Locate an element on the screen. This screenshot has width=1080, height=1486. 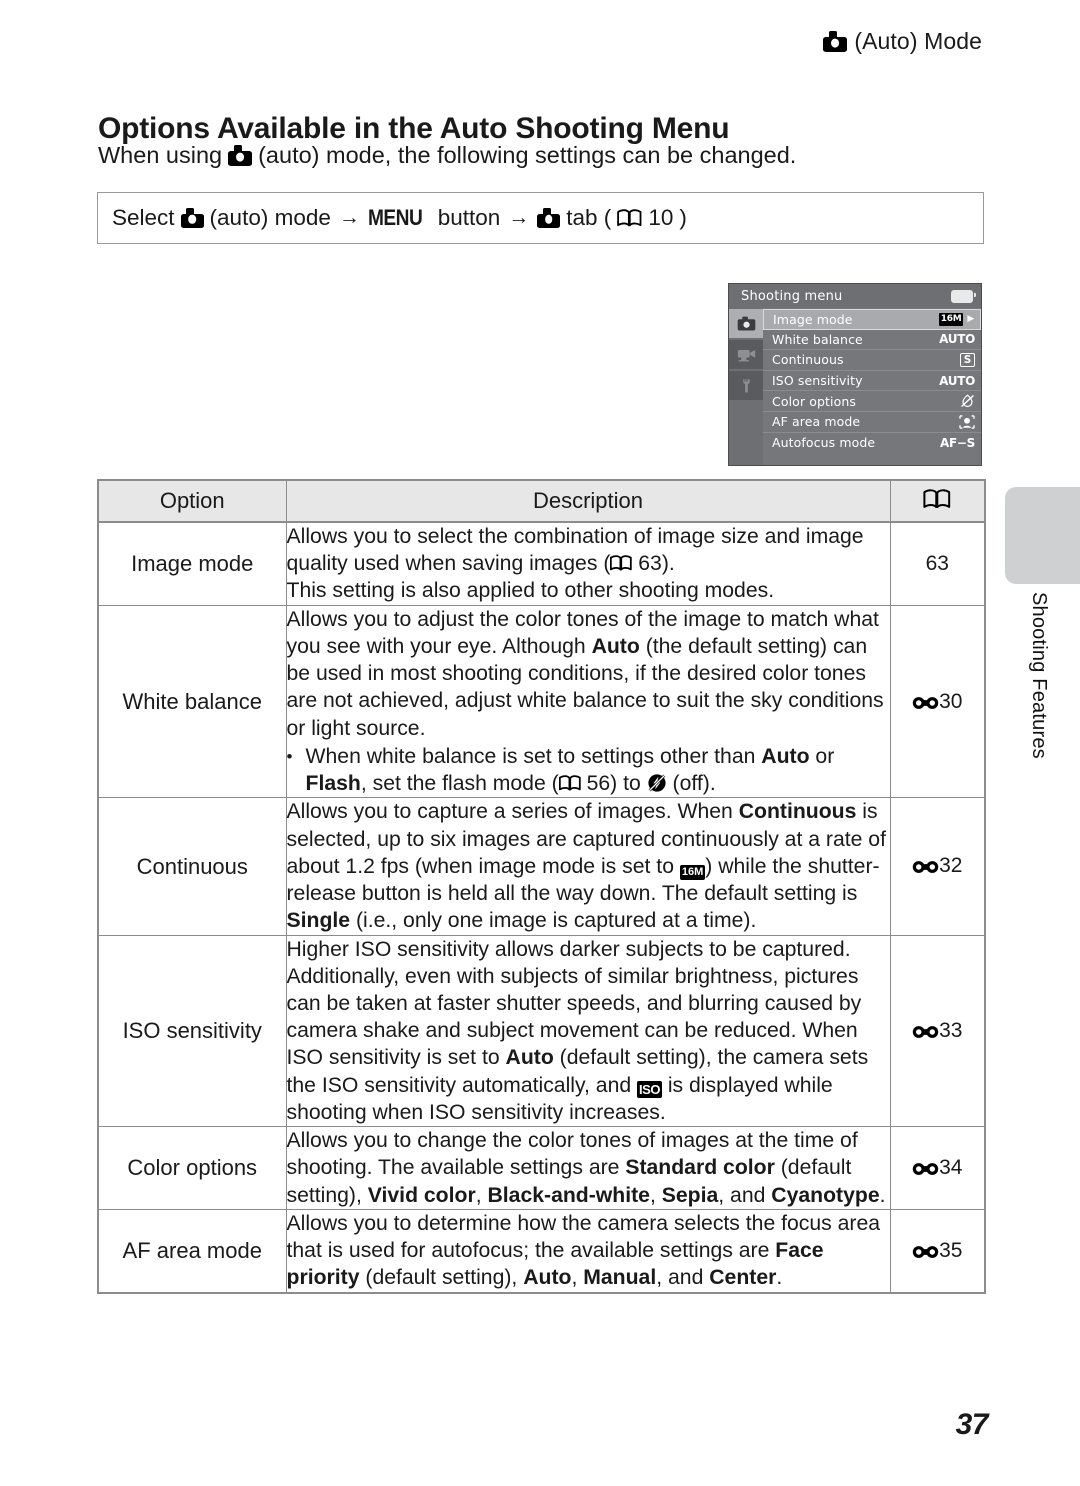
desc-bold: Flash is located at coordinates (333, 784).